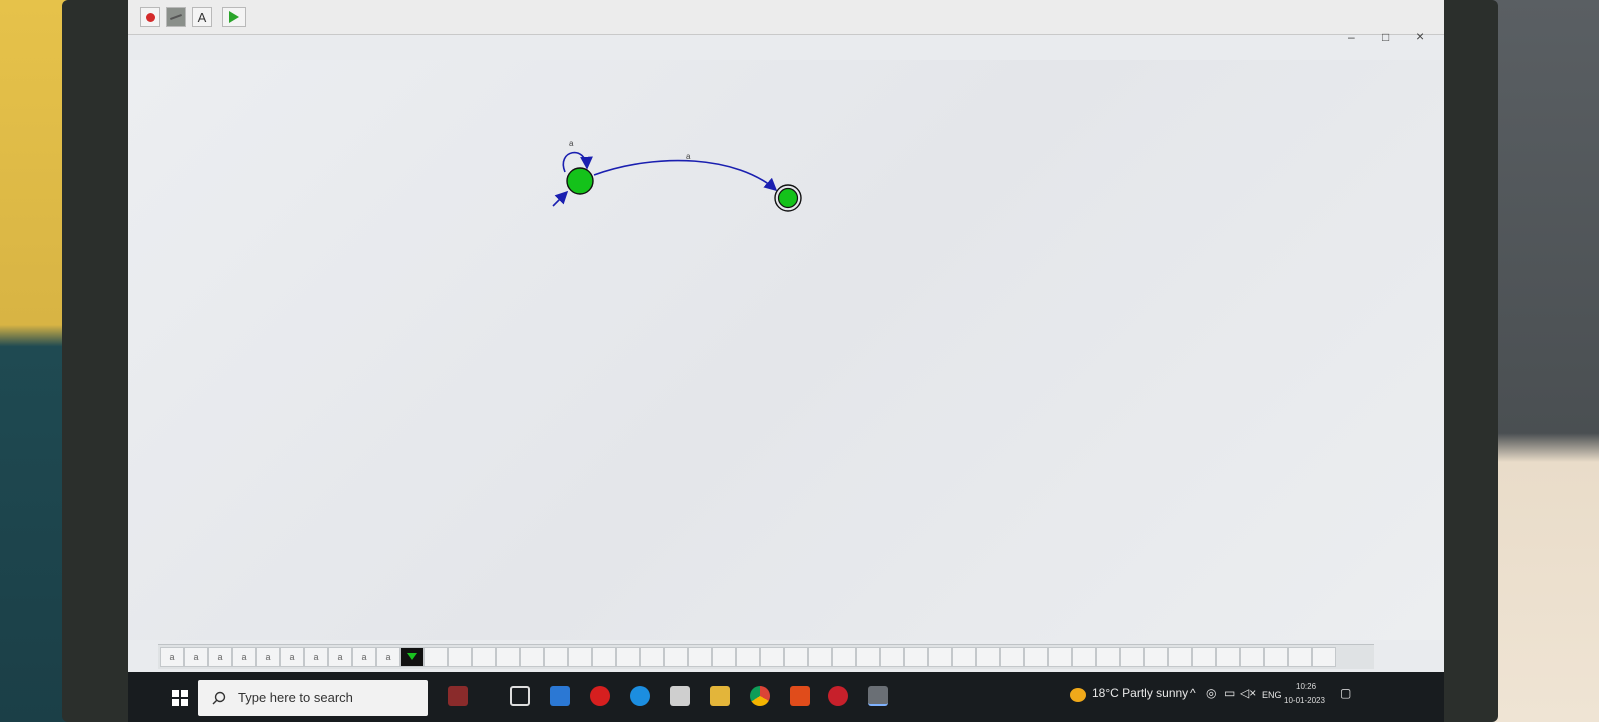 The width and height of the screenshot is (1599, 722). What do you see at coordinates (1345, 693) in the screenshot?
I see `notification-icon: ▢` at bounding box center [1345, 693].